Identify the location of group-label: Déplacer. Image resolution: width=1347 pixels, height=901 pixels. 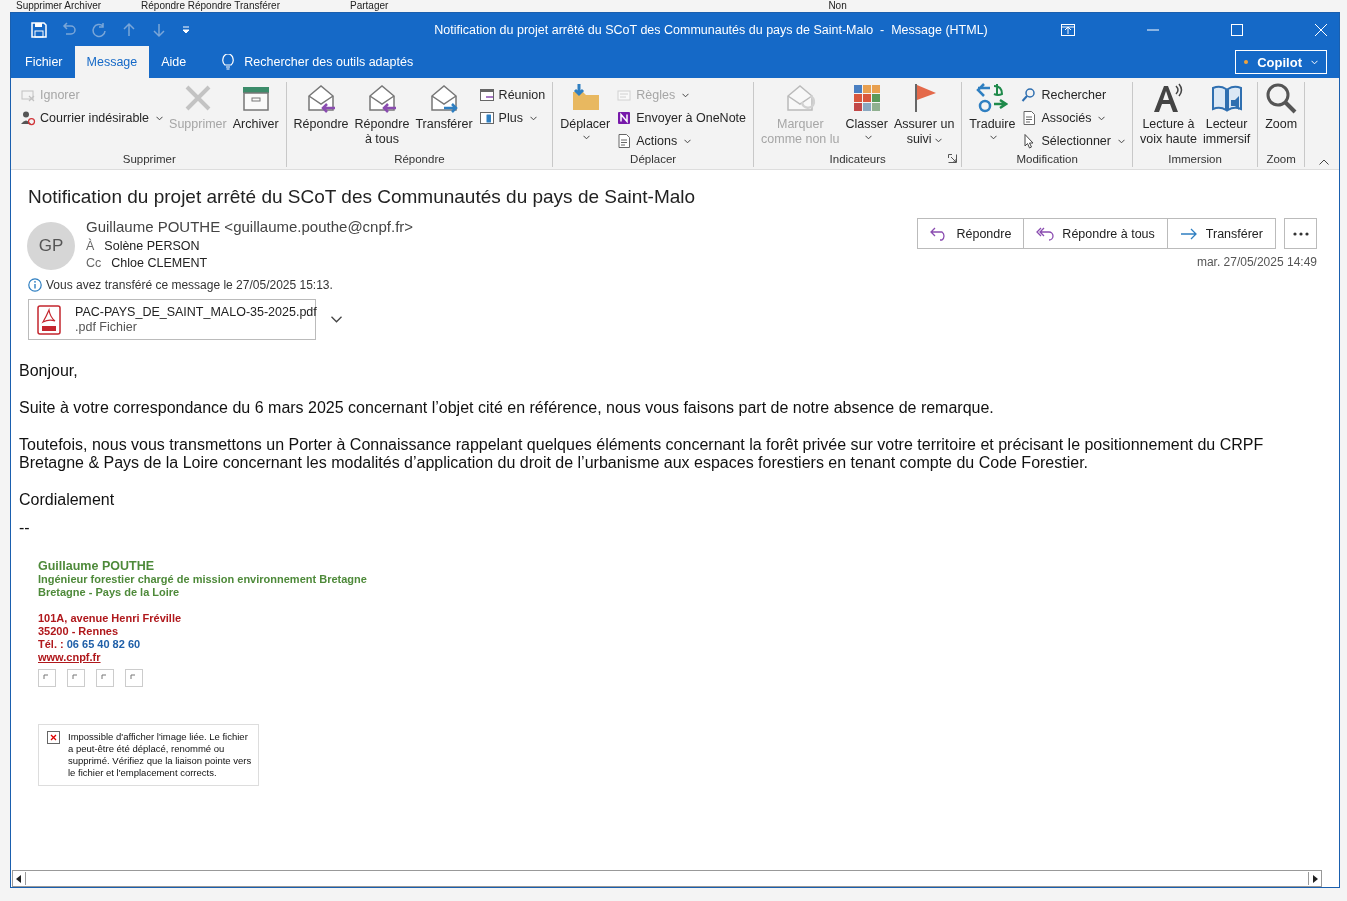
(653, 159).